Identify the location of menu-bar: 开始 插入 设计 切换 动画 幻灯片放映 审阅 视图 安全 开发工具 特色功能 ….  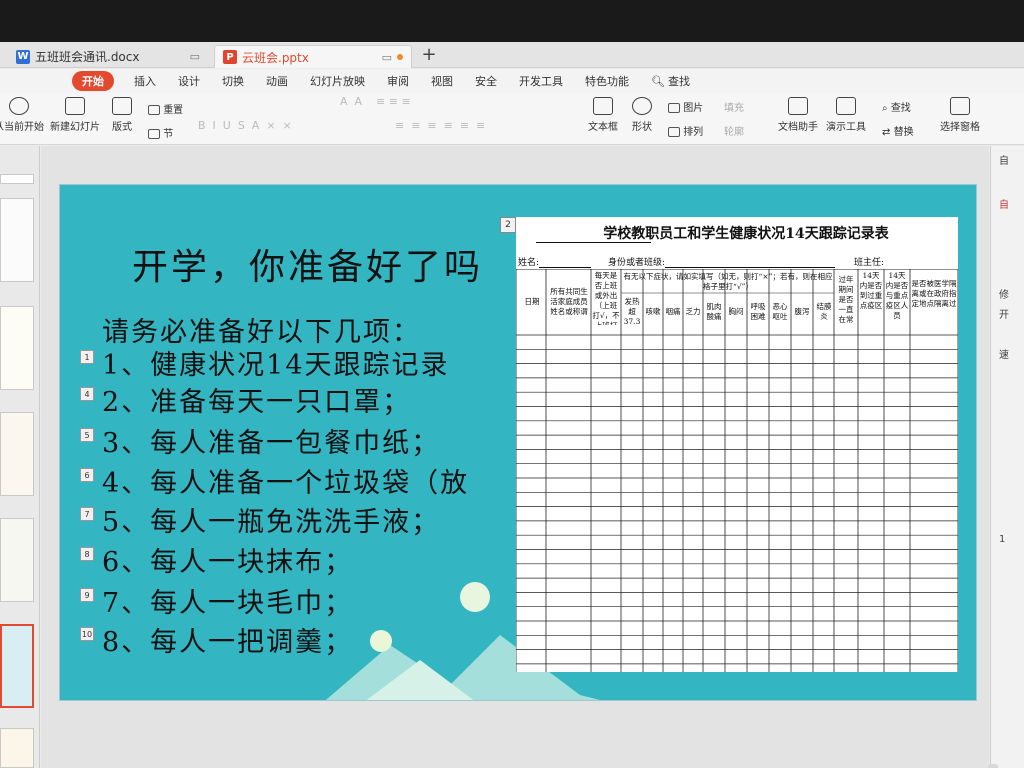
(512, 81).